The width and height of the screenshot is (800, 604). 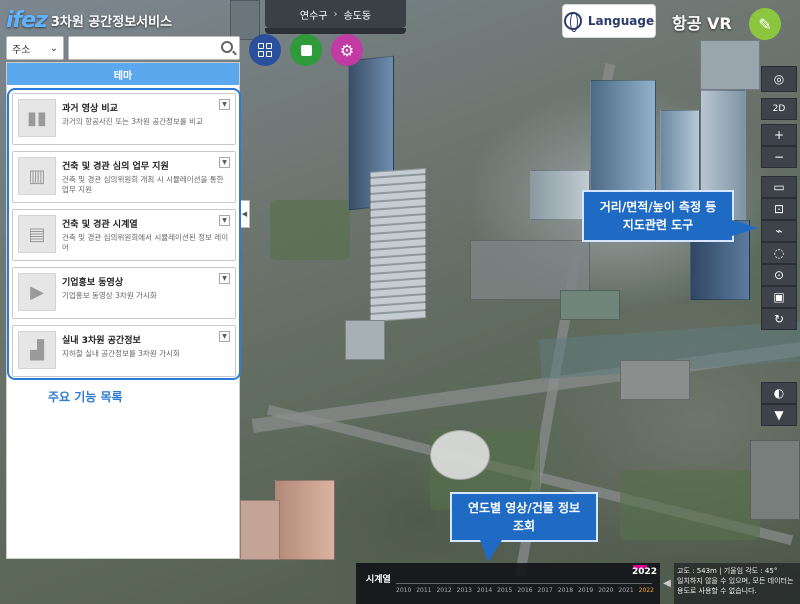 I want to click on theme-card-desc: 건축 및 경관 심의위원회 개최 시 시뮬레이션을 통한 업무 지원, so click(x=143, y=184).